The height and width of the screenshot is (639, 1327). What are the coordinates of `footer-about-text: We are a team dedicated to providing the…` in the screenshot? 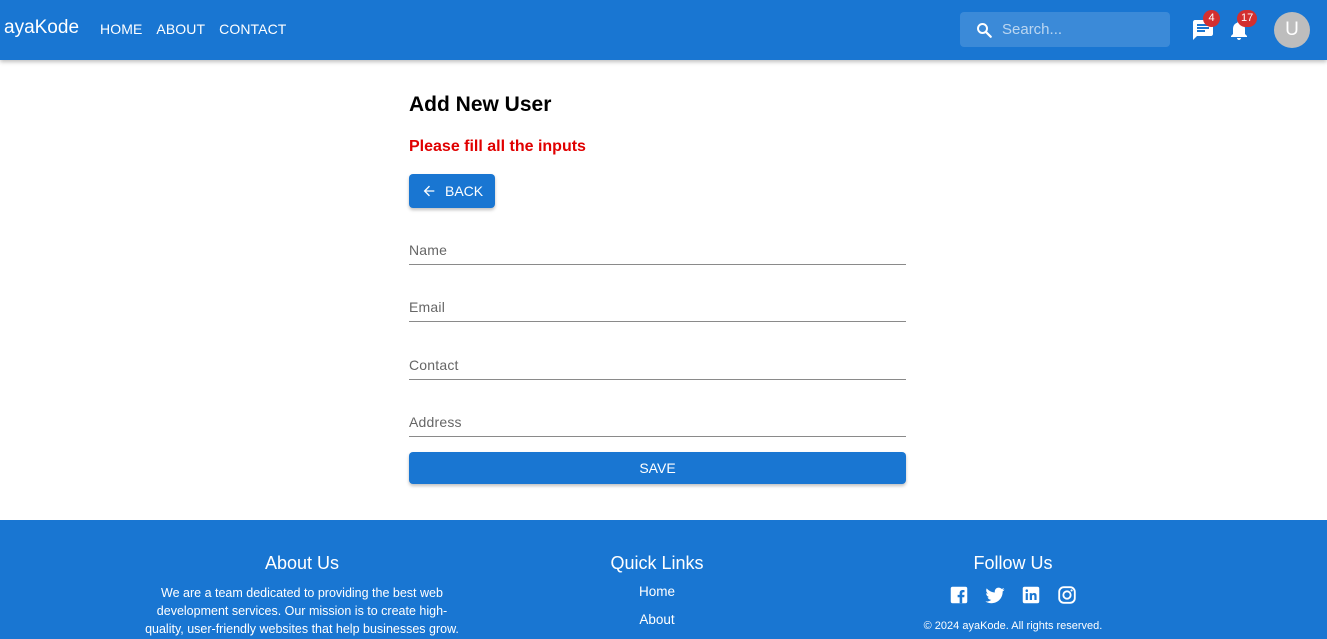 It's located at (302, 611).